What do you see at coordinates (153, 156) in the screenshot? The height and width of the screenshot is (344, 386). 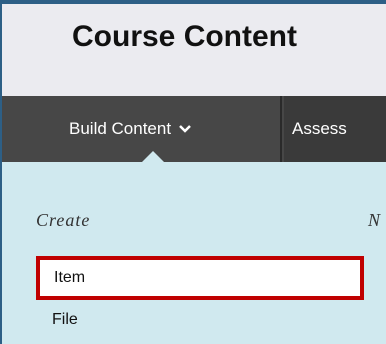 I see `dropdown-pointer` at bounding box center [153, 156].